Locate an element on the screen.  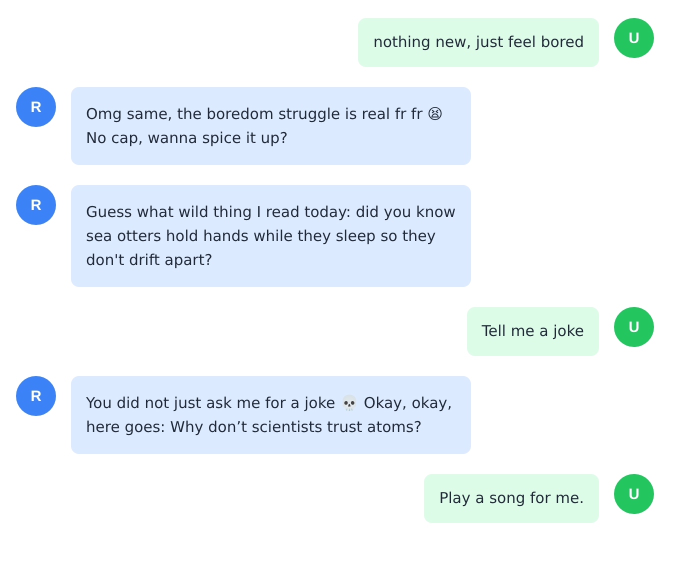
bot-message: Omg same, the boredom struggle is real fr fr 😫 No cap, wanna spice it up? is located at coordinates (271, 126).